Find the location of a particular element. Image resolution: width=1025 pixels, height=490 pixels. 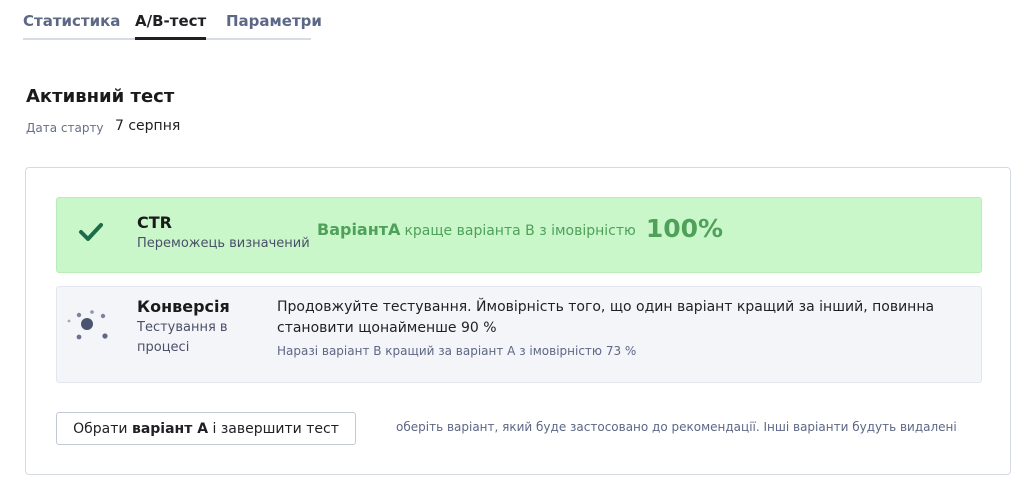

button-prefix: Обрати is located at coordinates (102, 428).